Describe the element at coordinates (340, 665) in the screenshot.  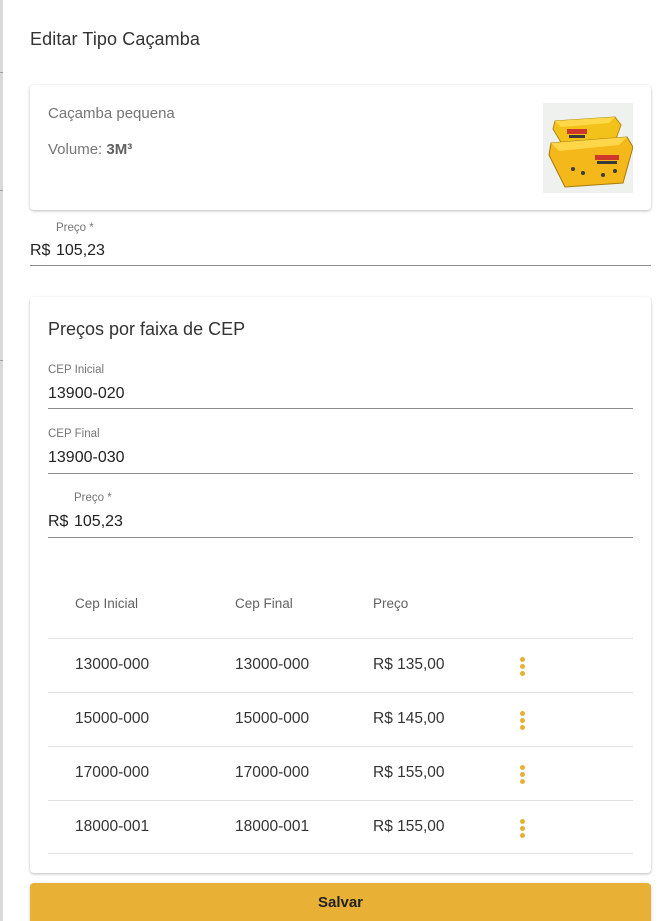
I see `table-row: 13000-000 13000-000 R$ 135,00` at that location.